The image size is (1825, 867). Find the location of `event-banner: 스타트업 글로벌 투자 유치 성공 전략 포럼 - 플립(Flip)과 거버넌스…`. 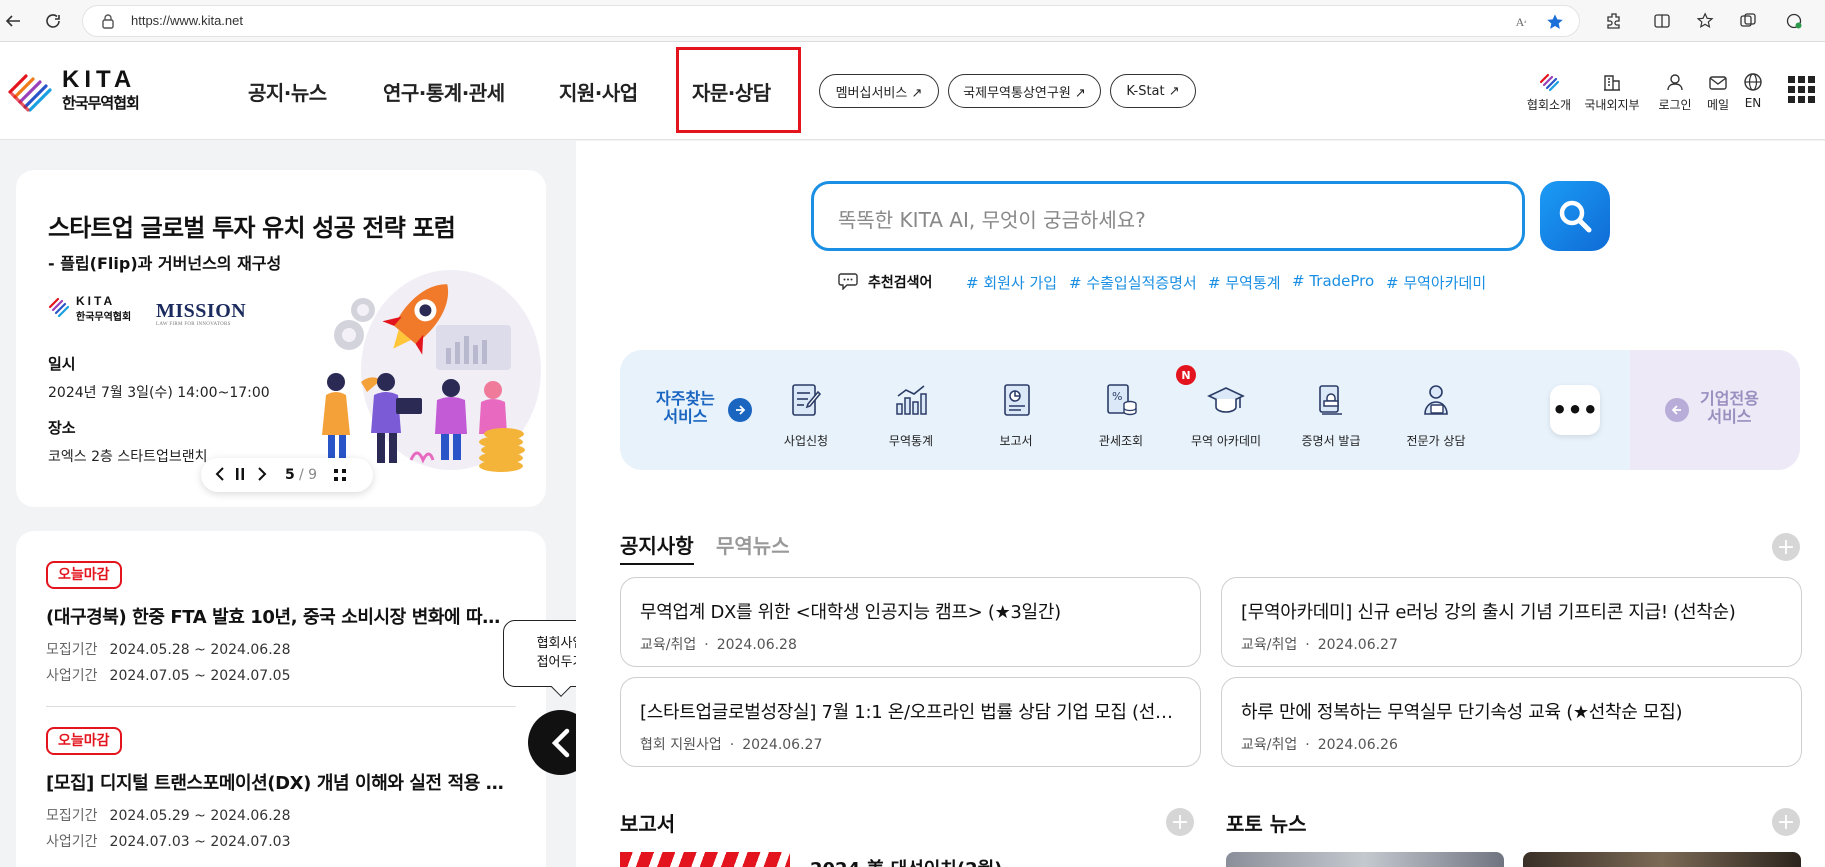

event-banner: 스타트업 글로벌 투자 유치 성공 전략 포럼 - 플립(Flip)과 거버넌스… is located at coordinates (281, 338).